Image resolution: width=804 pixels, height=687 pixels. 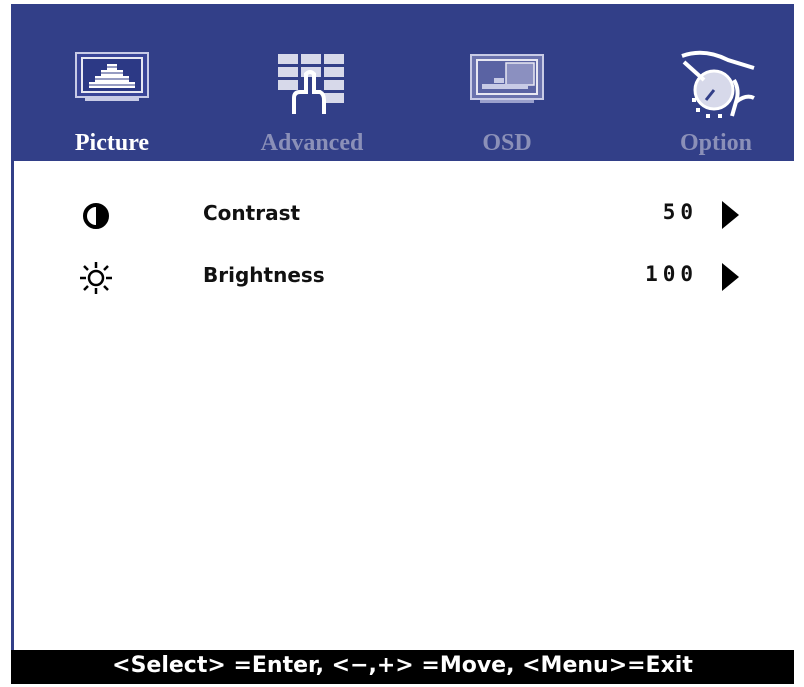 What do you see at coordinates (680, 212) in the screenshot?
I see `setting-value: 50` at bounding box center [680, 212].